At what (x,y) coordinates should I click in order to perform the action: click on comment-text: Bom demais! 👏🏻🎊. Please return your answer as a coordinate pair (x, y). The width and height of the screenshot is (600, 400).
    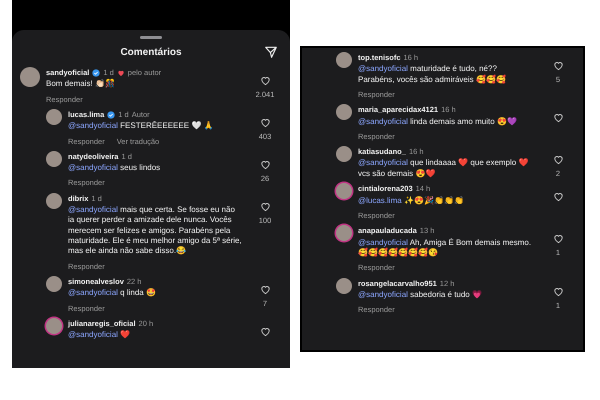
    Looking at the image, I should click on (81, 84).